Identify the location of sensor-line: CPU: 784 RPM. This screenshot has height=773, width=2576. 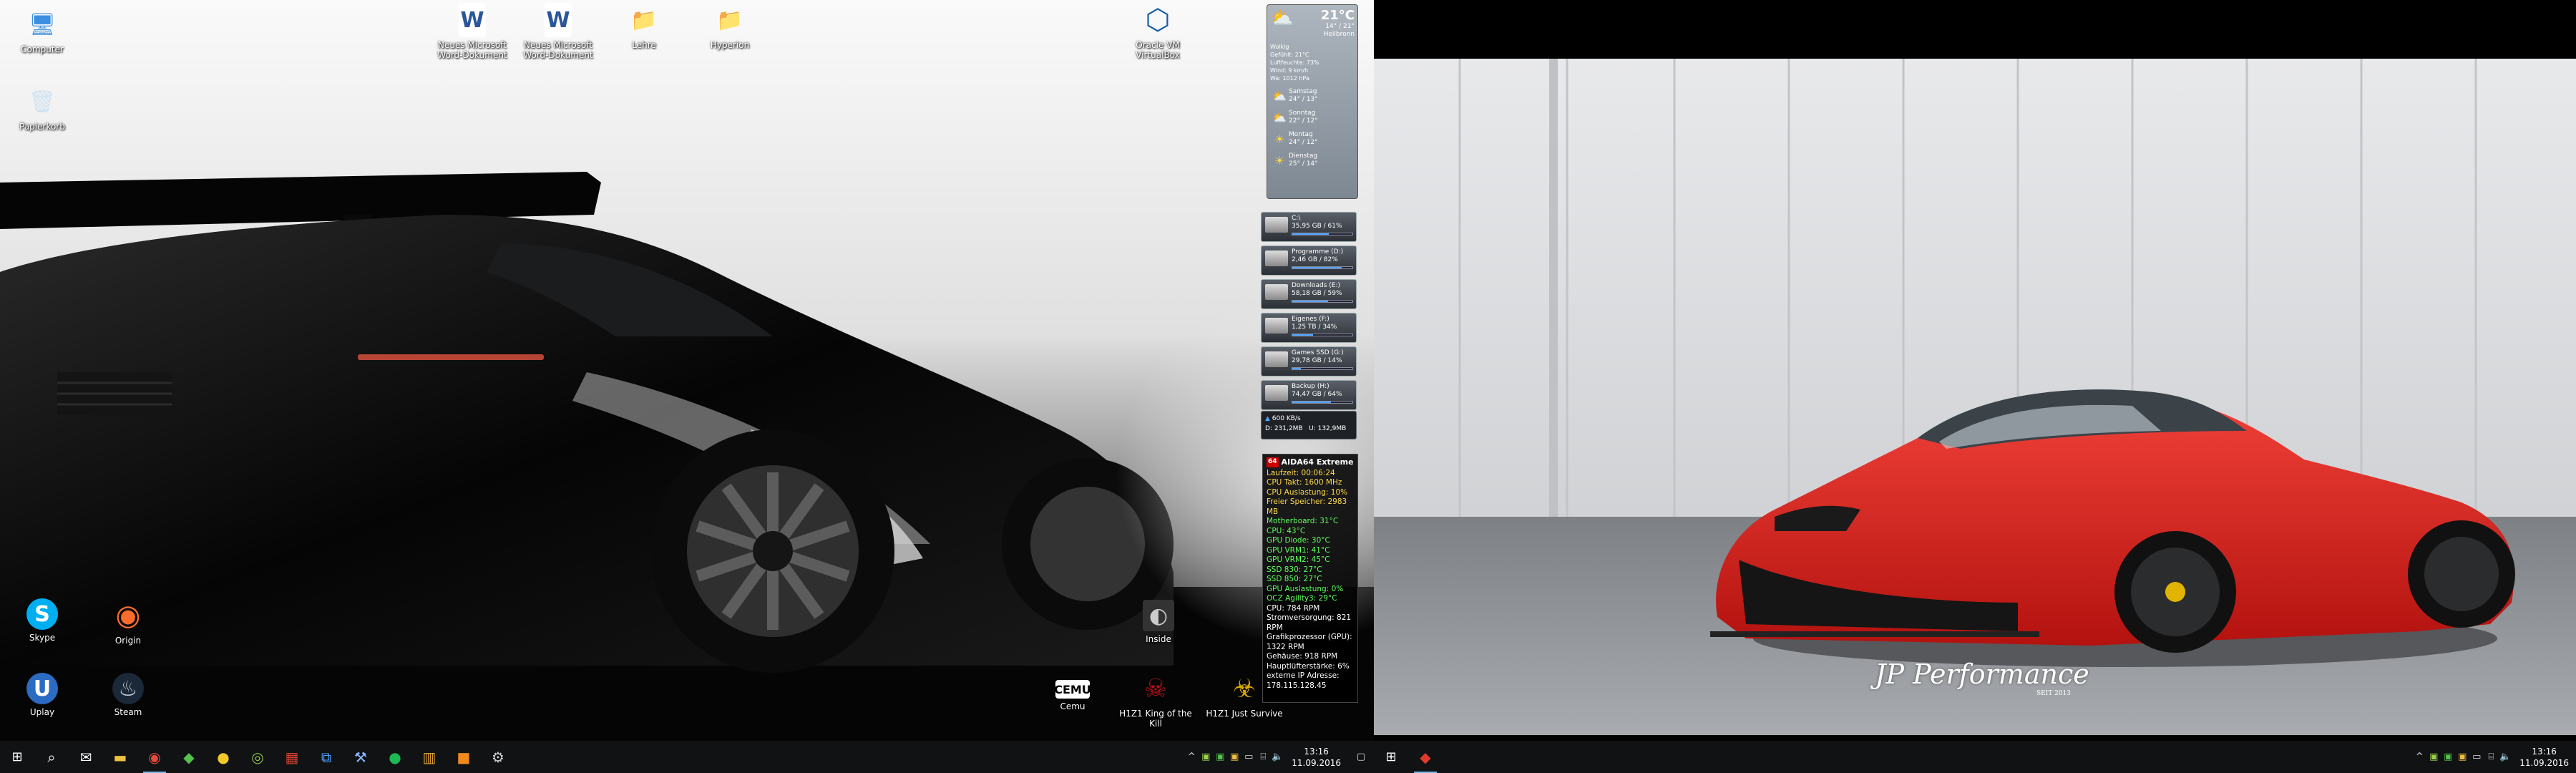
(1293, 608).